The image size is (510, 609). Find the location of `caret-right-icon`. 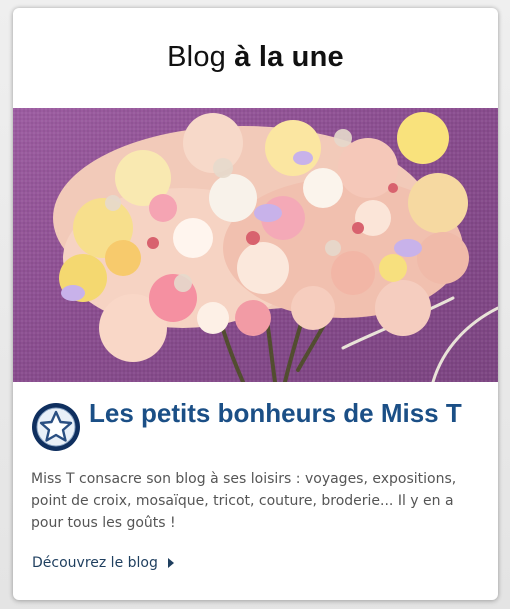

caret-right-icon is located at coordinates (170, 563).